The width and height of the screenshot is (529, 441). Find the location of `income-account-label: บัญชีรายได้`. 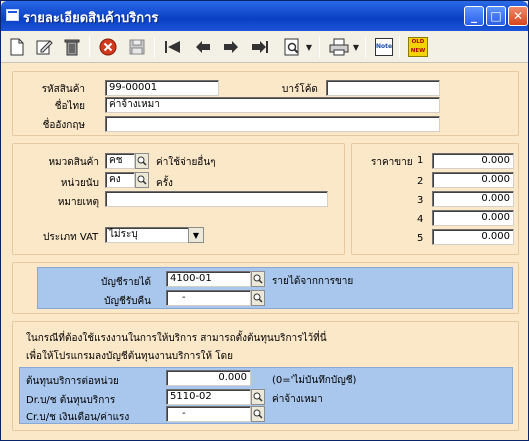

income-account-label: บัญชีรายได้ is located at coordinates (125, 282).